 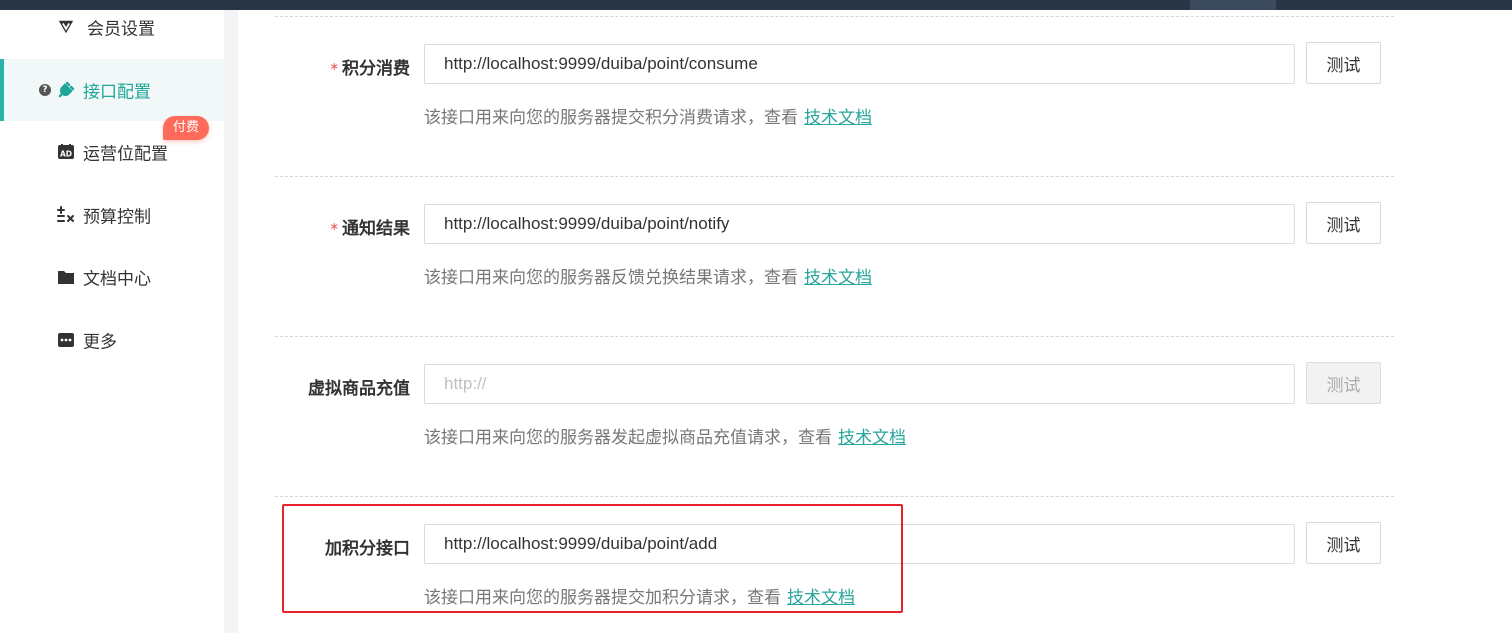 What do you see at coordinates (648, 278) in the screenshot?
I see `field-description: 该接口用来向您的服务器反馈兑换结果请求，查看 技术文档` at bounding box center [648, 278].